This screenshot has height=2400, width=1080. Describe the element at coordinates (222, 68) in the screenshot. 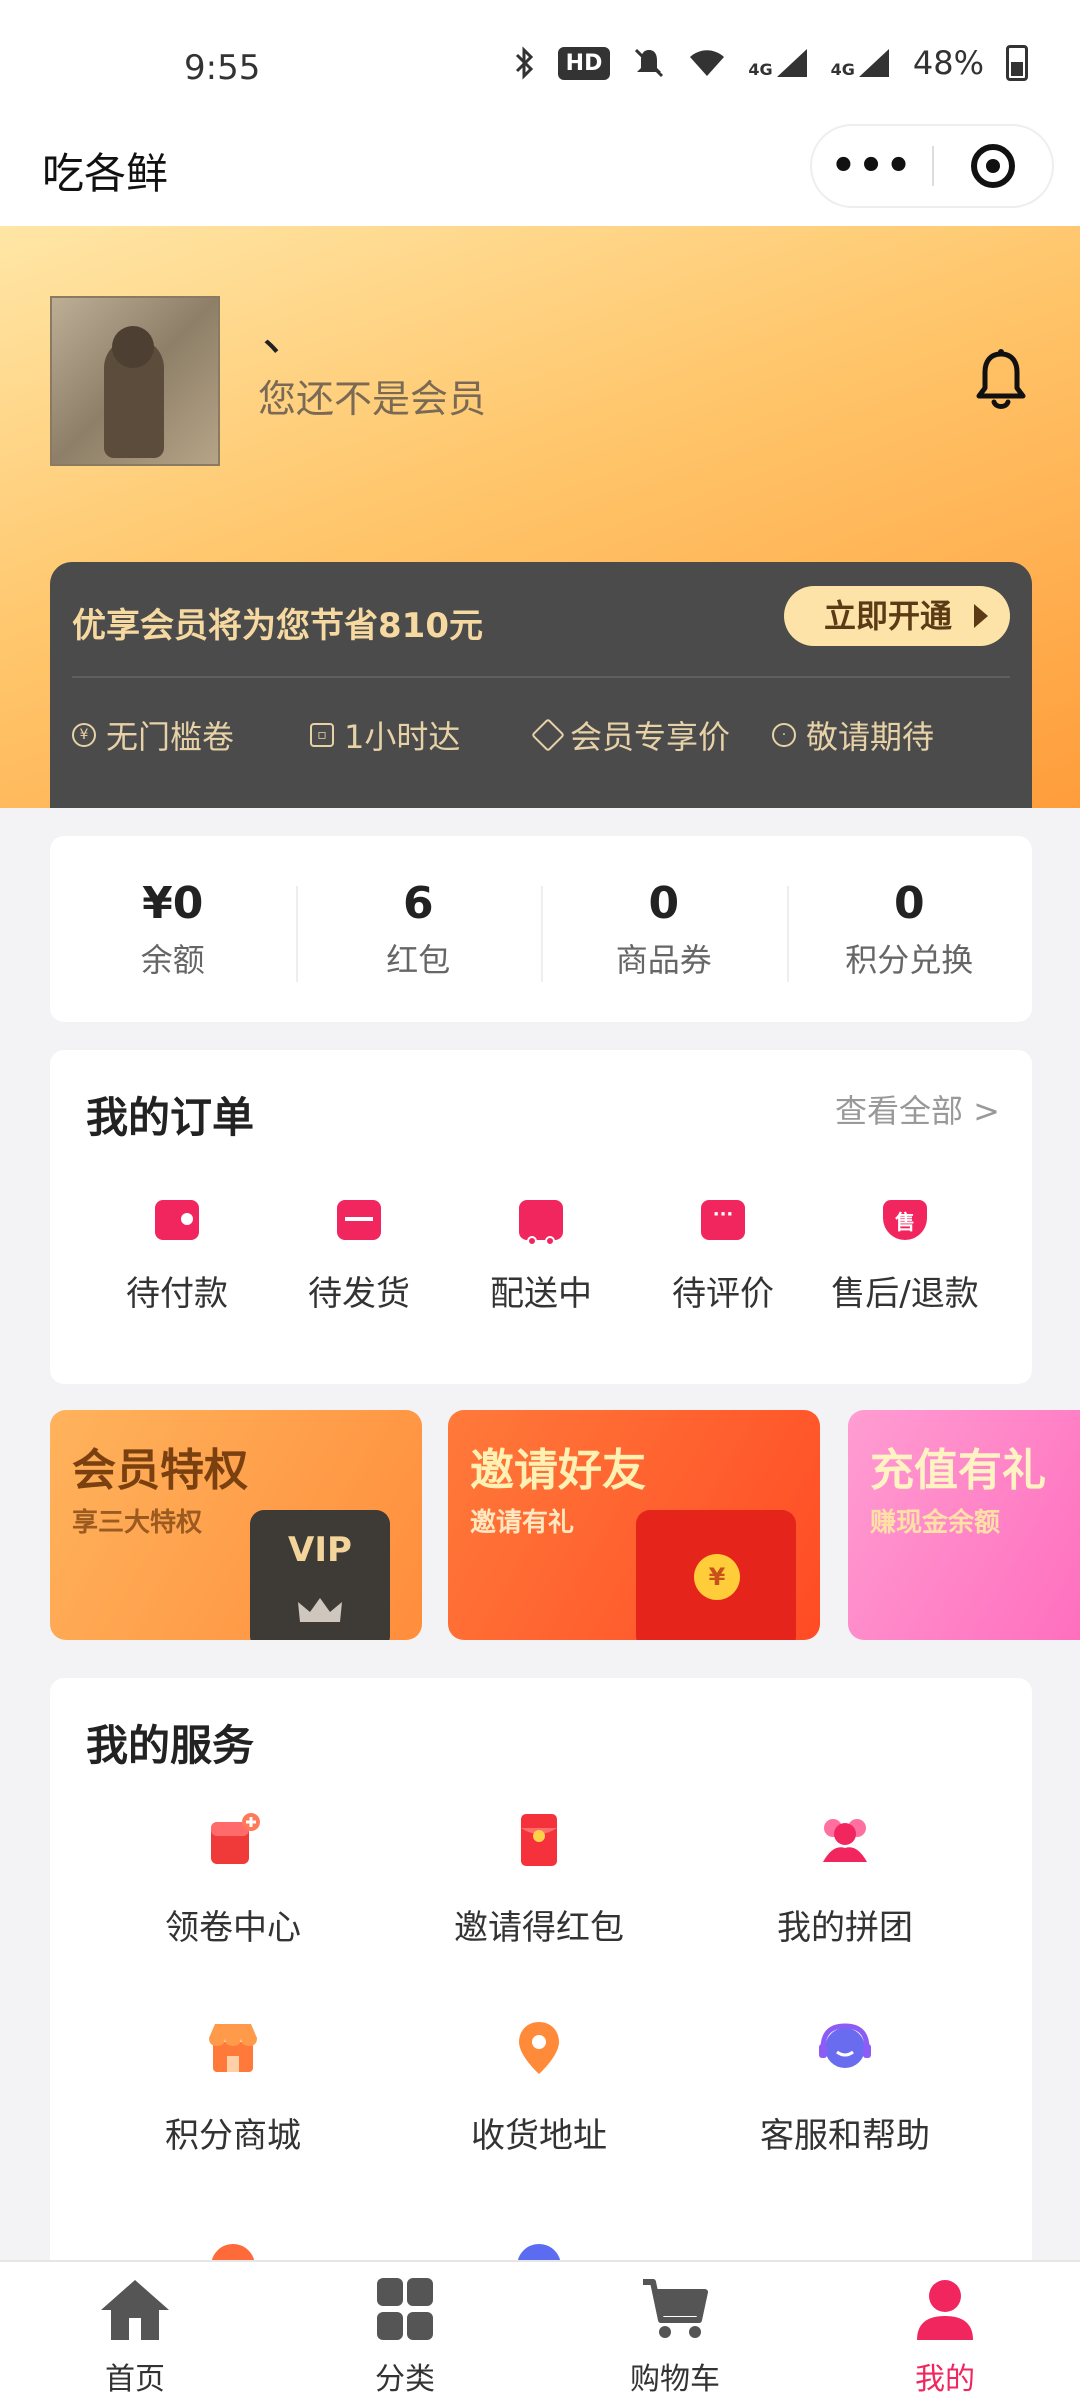

I see `status-time: 9:55` at that location.